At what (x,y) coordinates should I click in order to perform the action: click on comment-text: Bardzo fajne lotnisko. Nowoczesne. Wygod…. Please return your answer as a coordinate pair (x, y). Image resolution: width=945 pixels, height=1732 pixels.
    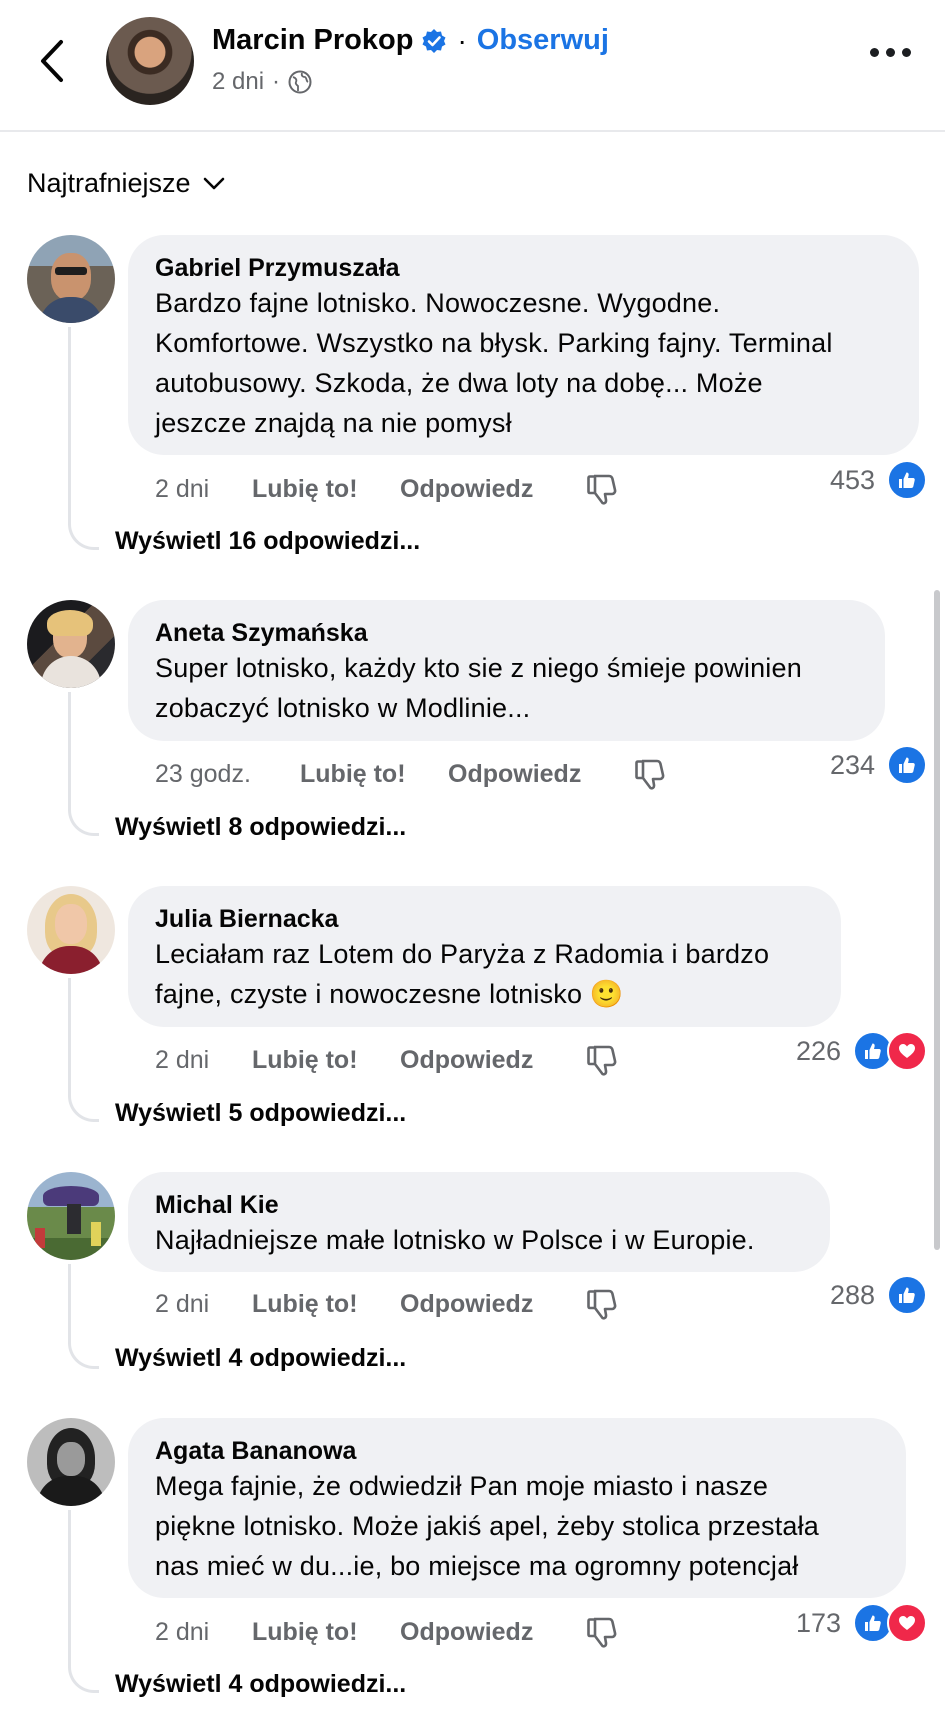
    Looking at the image, I should click on (523, 363).